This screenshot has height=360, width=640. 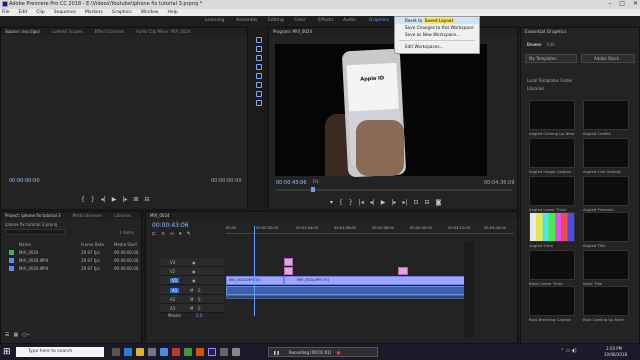 What do you see at coordinates (163, 31) in the screenshot?
I see `tab-audio-clip-mixer: Audio Clip Mixer: MVI_0024` at bounding box center [163, 31].